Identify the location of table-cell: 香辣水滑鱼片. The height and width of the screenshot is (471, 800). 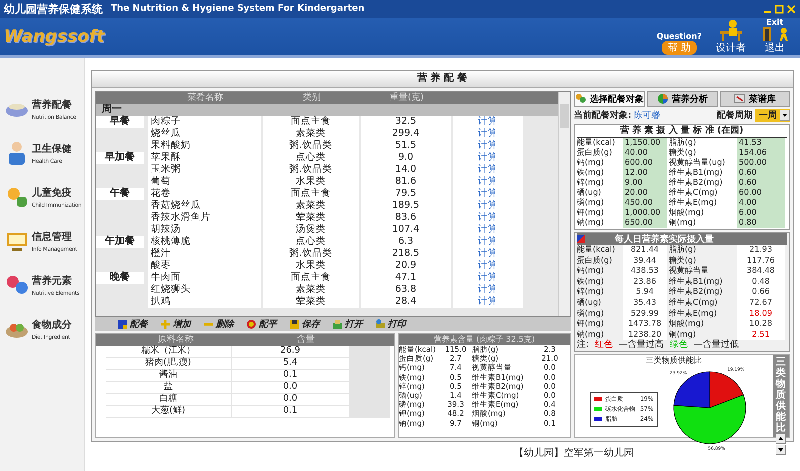
(204, 218).